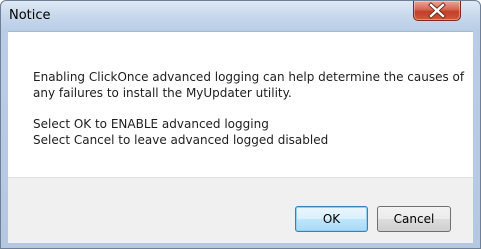 This screenshot has width=481, height=249. Describe the element at coordinates (240, 16) in the screenshot. I see `title-bar: Notice` at that location.